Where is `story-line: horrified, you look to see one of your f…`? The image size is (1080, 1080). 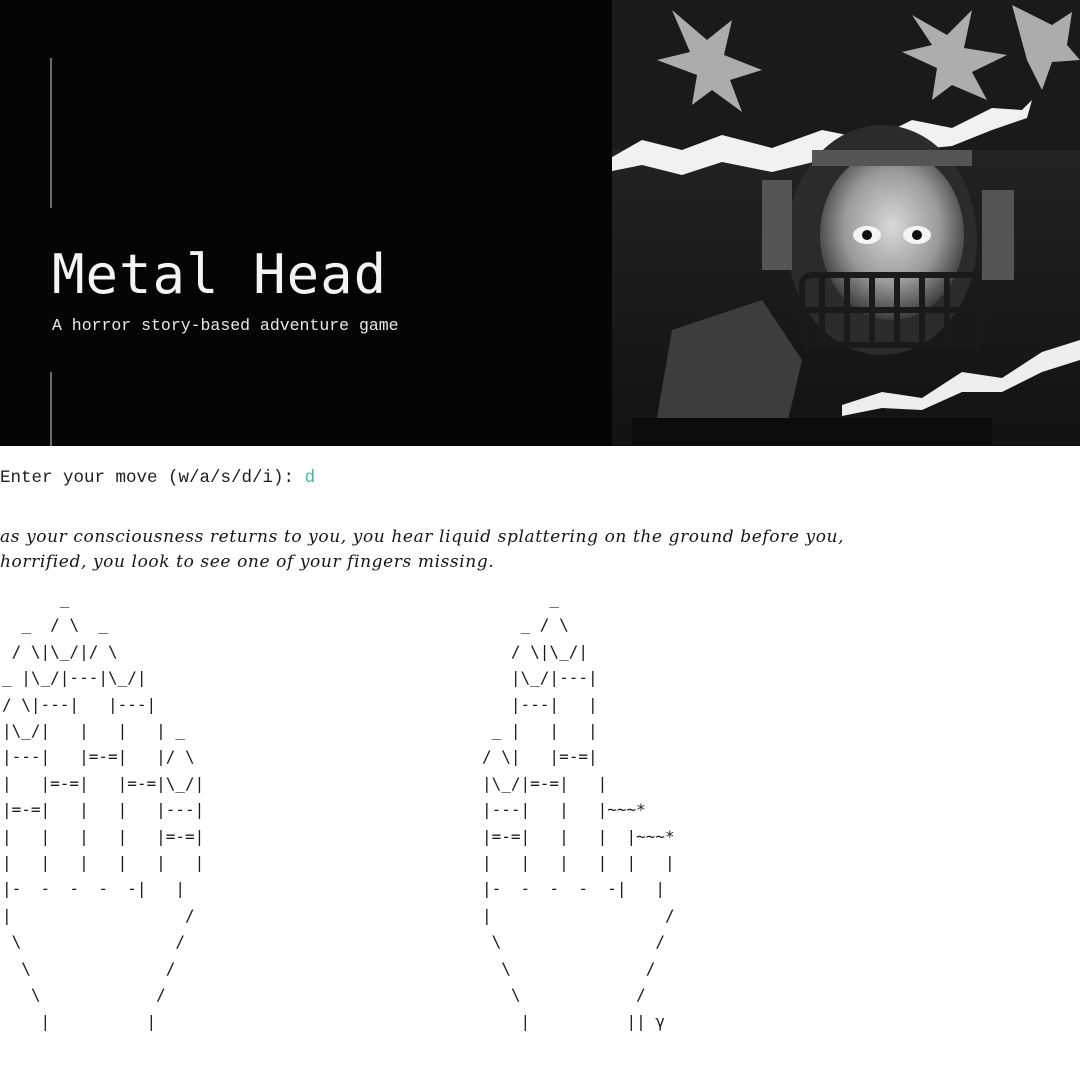 story-line: horrified, you look to see one of your f… is located at coordinates (247, 562).